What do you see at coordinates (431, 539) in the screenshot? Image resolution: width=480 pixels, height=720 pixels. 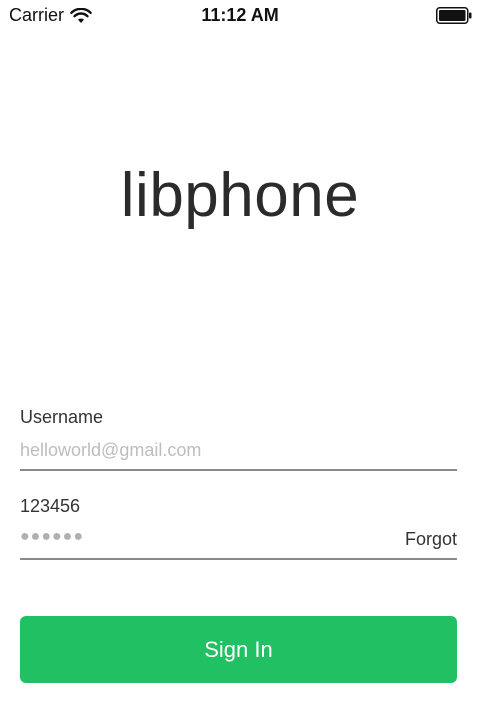 I see `forgot-password-link: Forgot` at bounding box center [431, 539].